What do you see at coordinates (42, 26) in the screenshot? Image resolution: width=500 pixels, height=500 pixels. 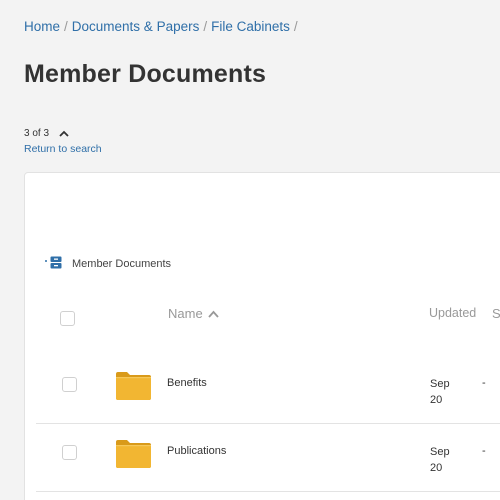 I see `breadcrumb-home-link: Home` at bounding box center [42, 26].